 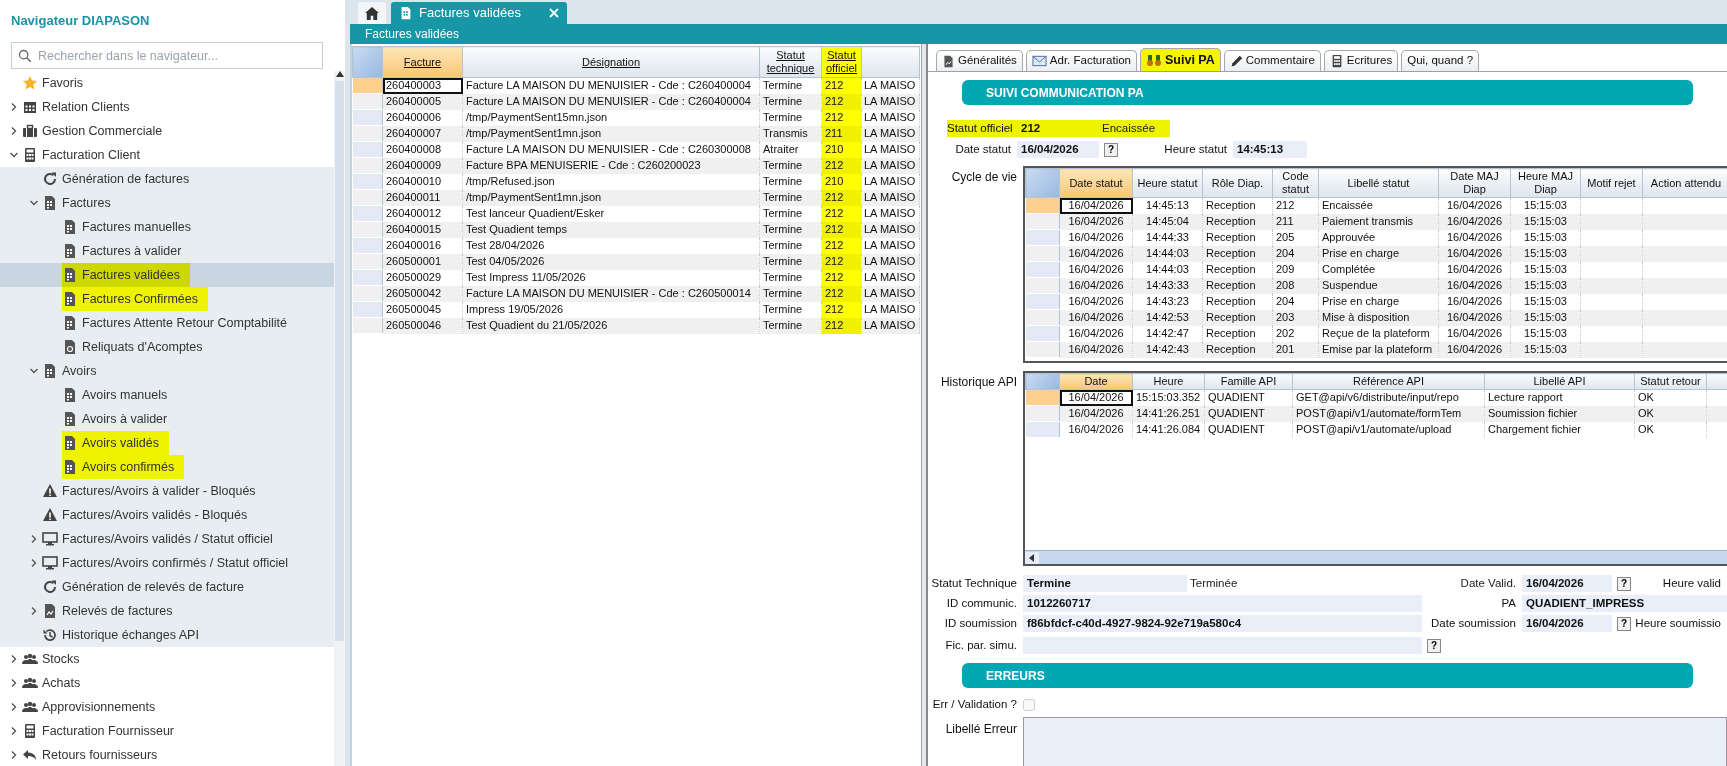 What do you see at coordinates (841, 62) in the screenshot?
I see `column-header: Statut officiel` at bounding box center [841, 62].